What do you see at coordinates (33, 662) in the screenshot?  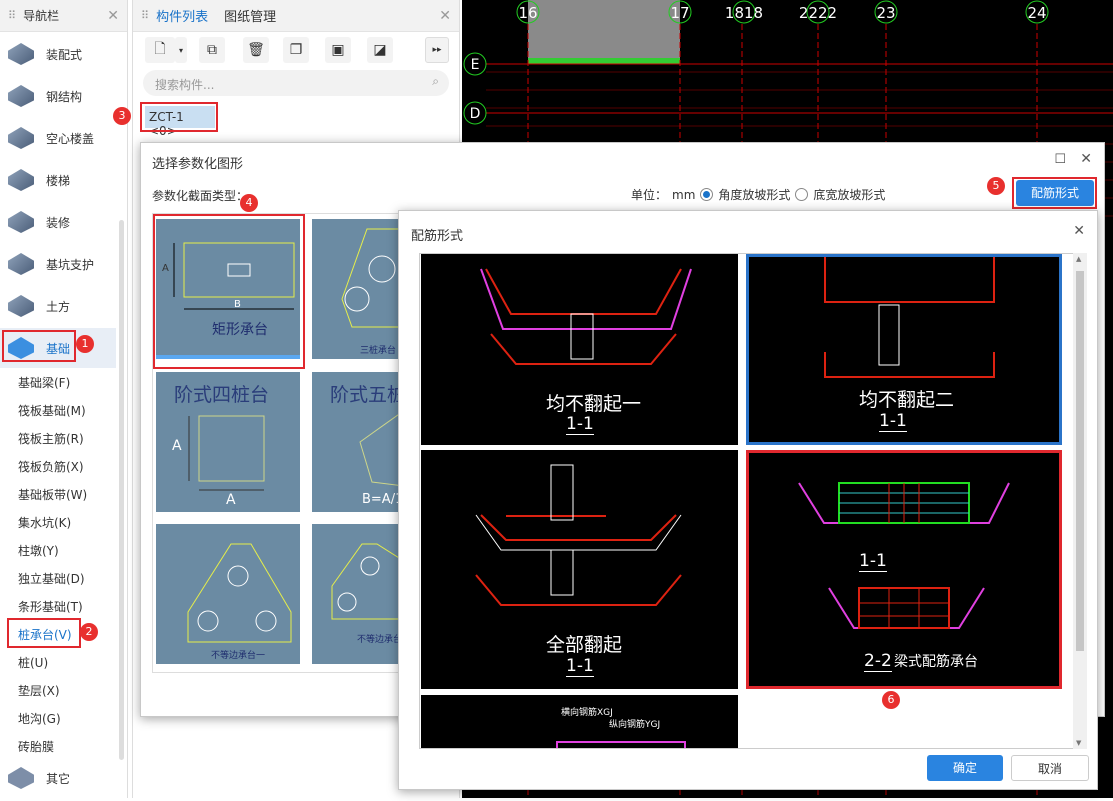 I see `nav-sub-item: 桩(U)` at bounding box center [33, 662].